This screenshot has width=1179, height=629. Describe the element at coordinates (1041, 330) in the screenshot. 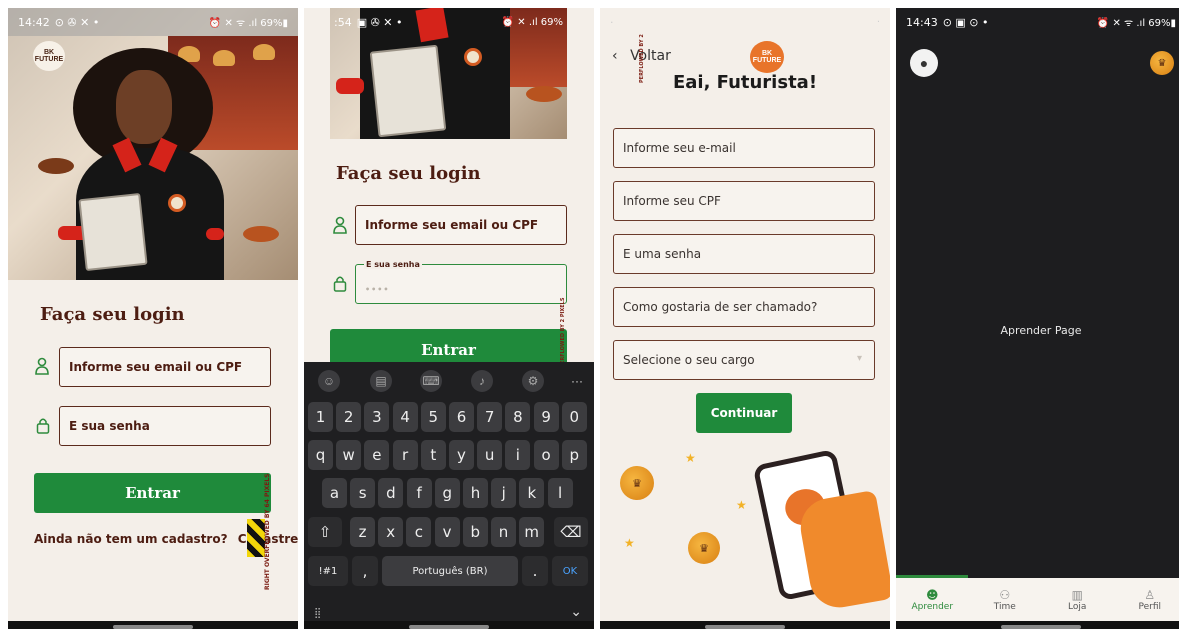

I see `page-placeholder-text: Aprender Page` at that location.